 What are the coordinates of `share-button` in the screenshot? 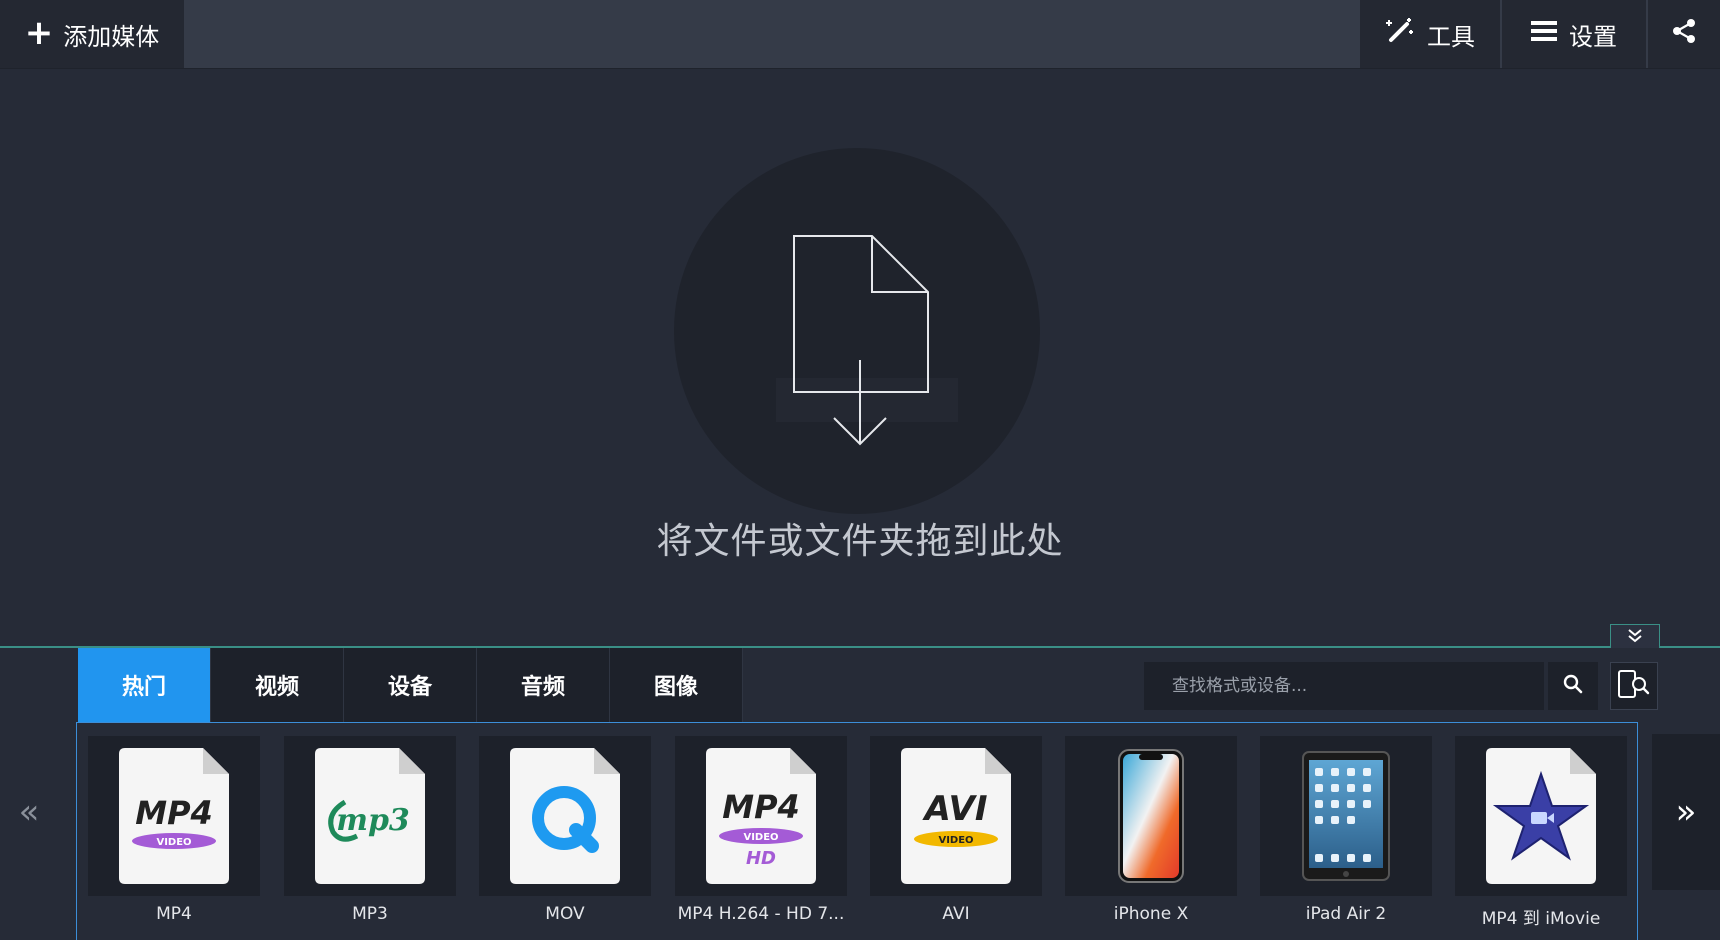 It's located at (1684, 34).